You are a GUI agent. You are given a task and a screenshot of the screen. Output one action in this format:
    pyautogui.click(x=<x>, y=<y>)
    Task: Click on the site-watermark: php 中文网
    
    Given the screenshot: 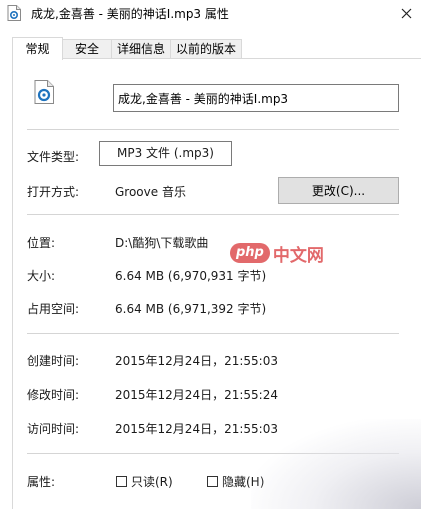 What is the action you would take?
    pyautogui.click(x=277, y=253)
    